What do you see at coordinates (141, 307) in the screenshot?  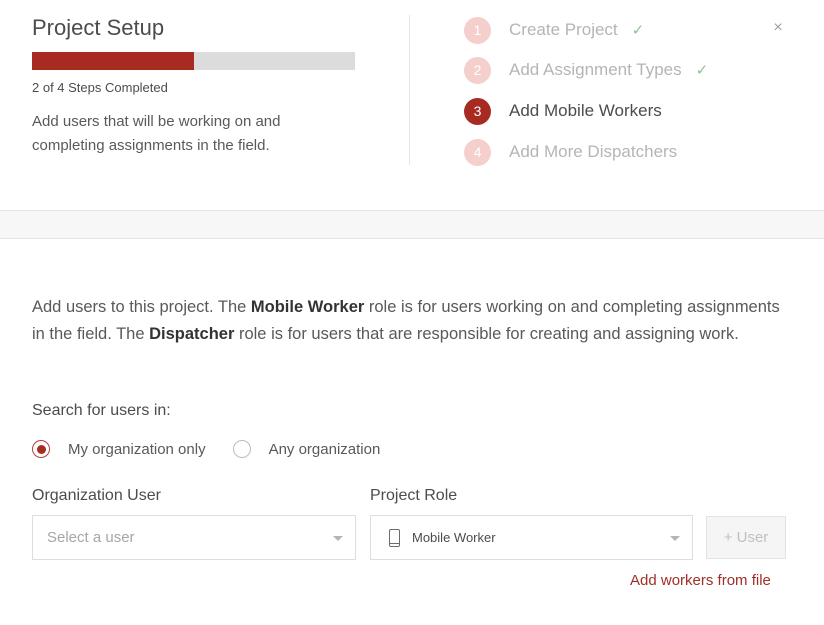 I see `intro-text-part: Add users to this project. The` at bounding box center [141, 307].